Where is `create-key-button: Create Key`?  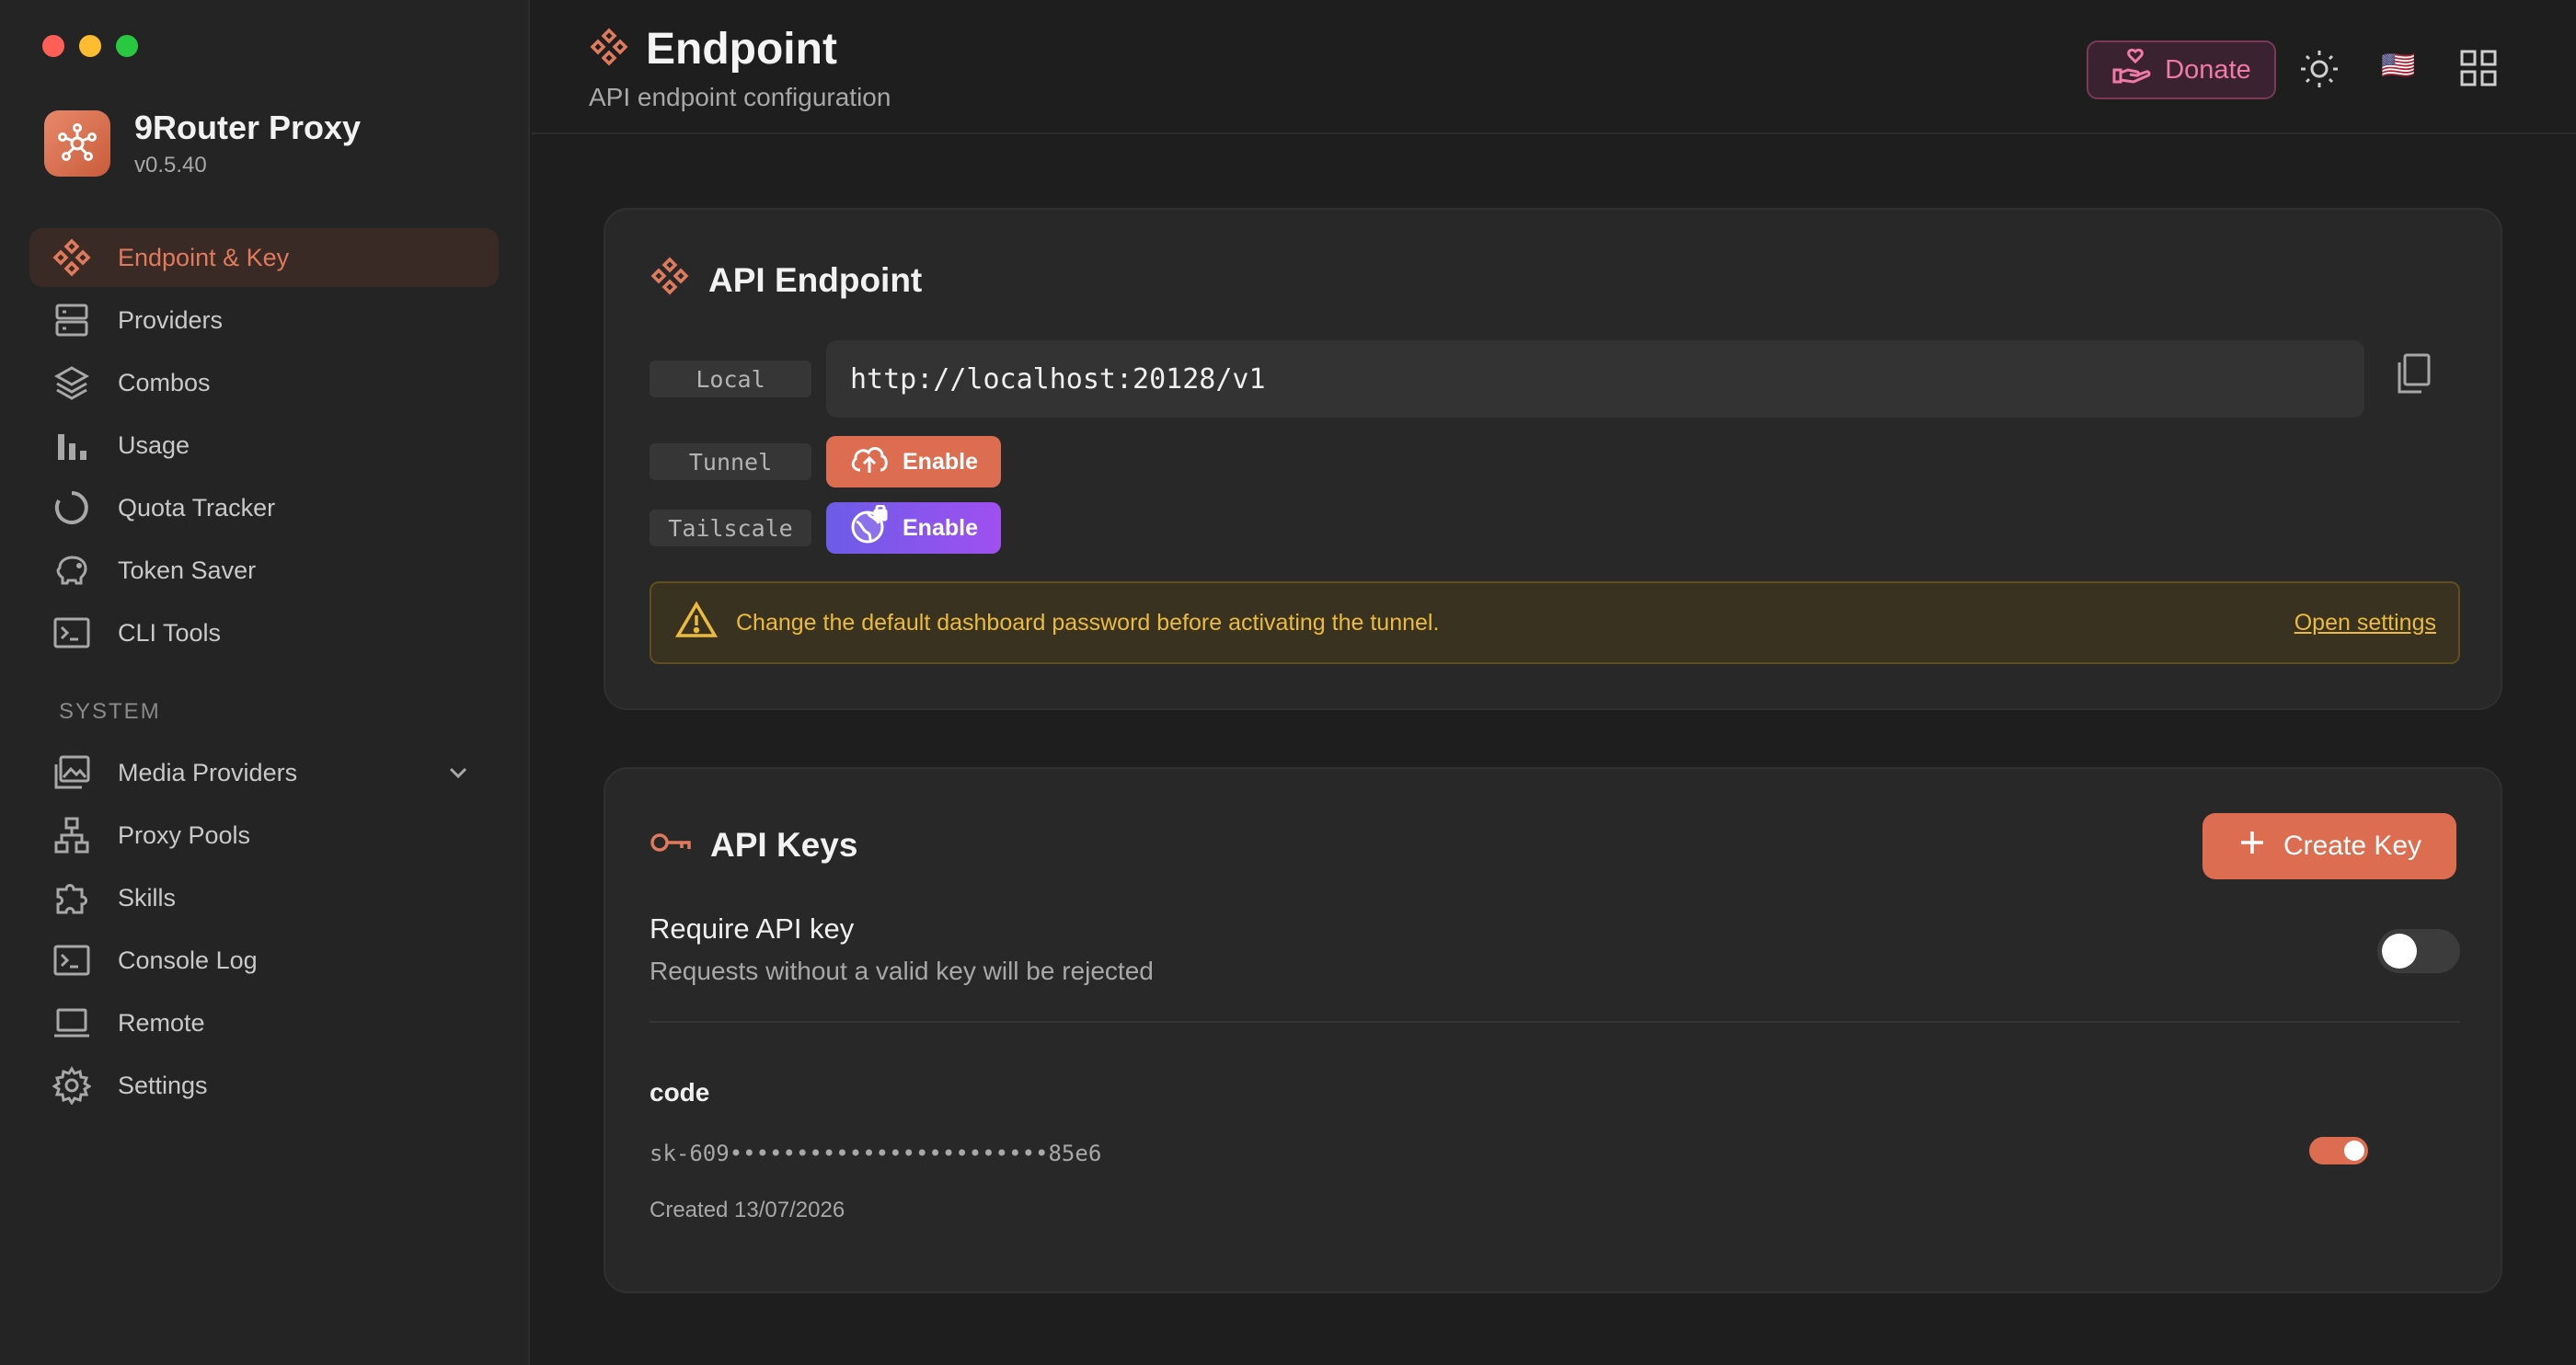 create-key-button: Create Key is located at coordinates (2329, 846).